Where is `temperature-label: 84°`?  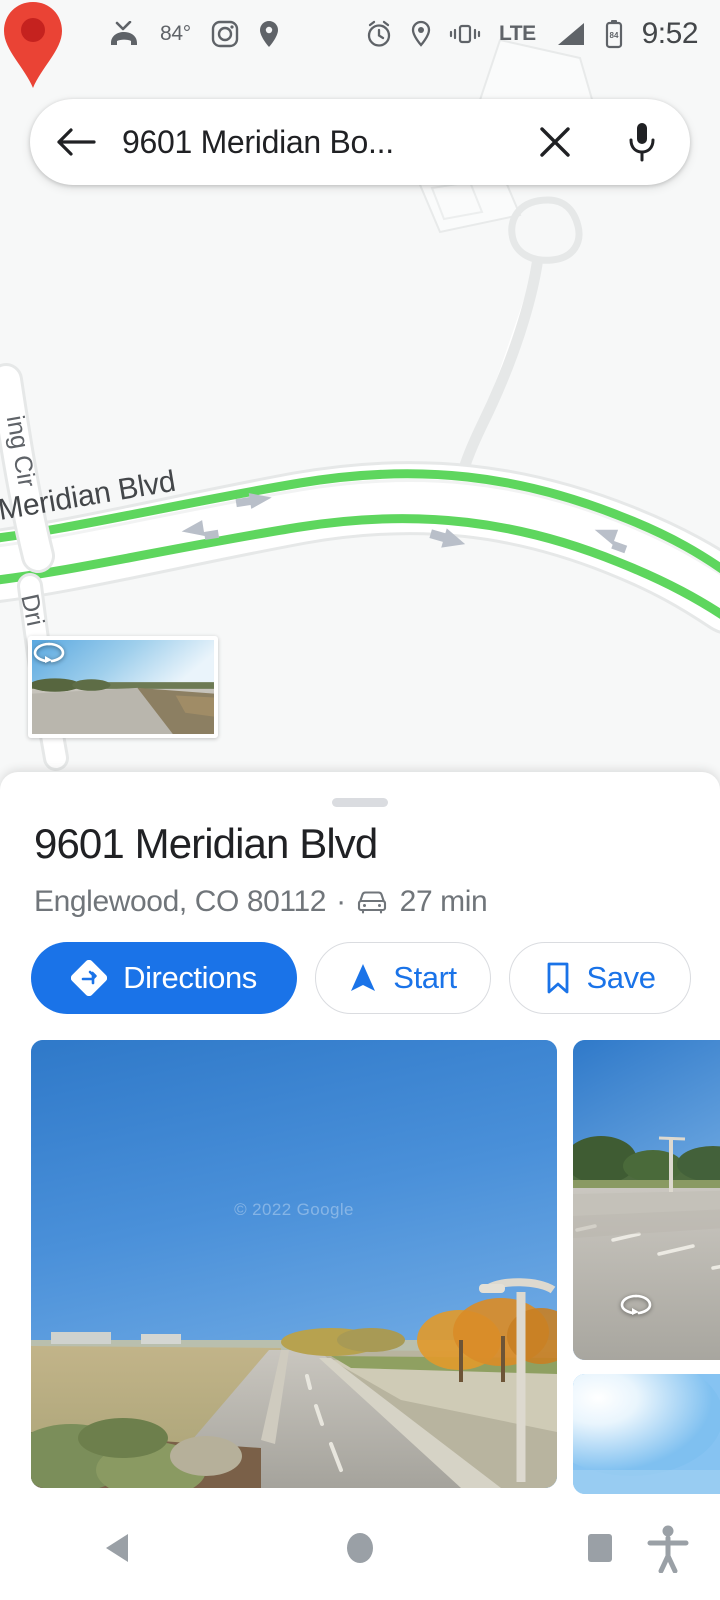
temperature-label: 84° is located at coordinates (175, 33).